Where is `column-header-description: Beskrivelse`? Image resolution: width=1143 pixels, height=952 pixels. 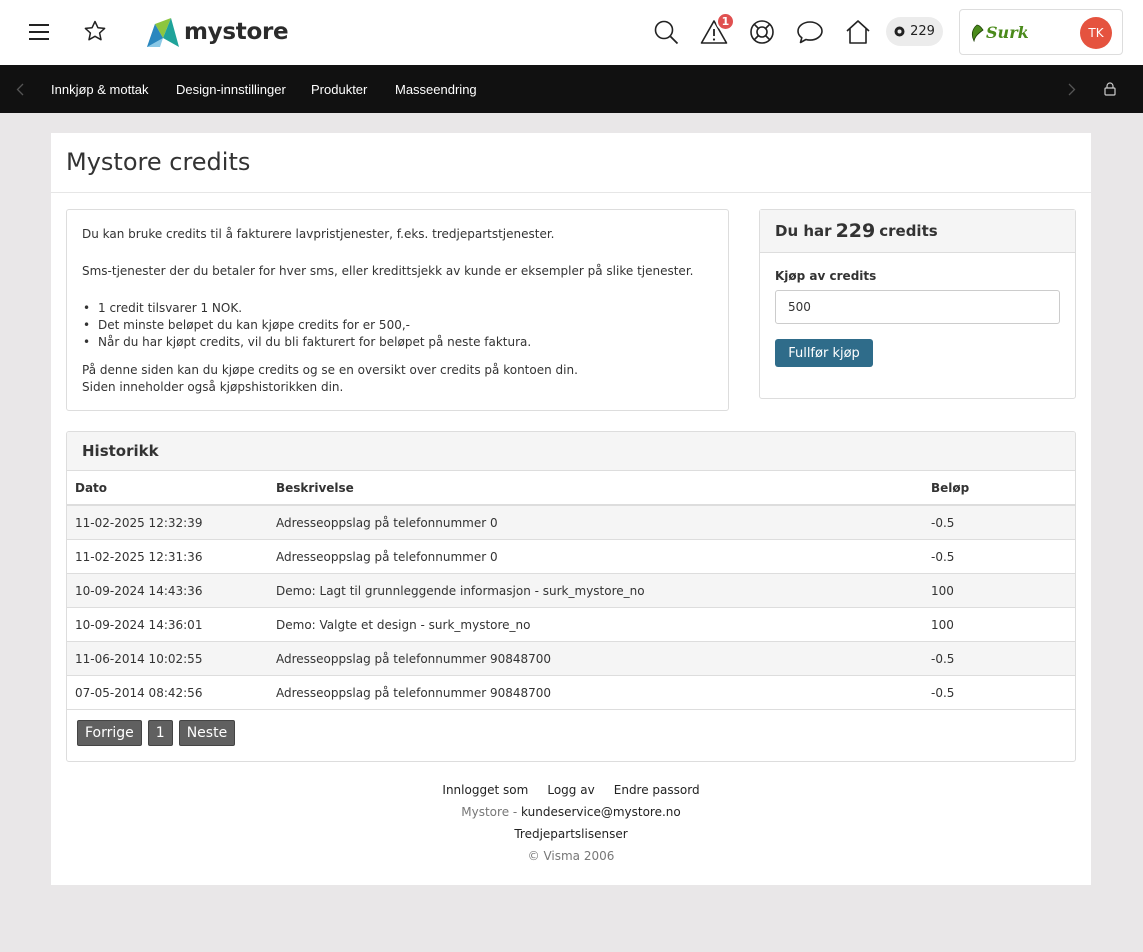 column-header-description: Beskrivelse is located at coordinates (315, 487).